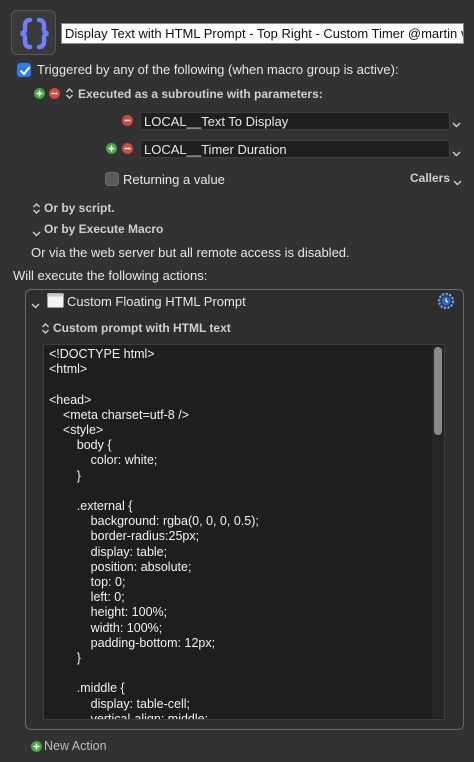  What do you see at coordinates (75, 746) in the screenshot?
I see `new-action-label: New Action` at bounding box center [75, 746].